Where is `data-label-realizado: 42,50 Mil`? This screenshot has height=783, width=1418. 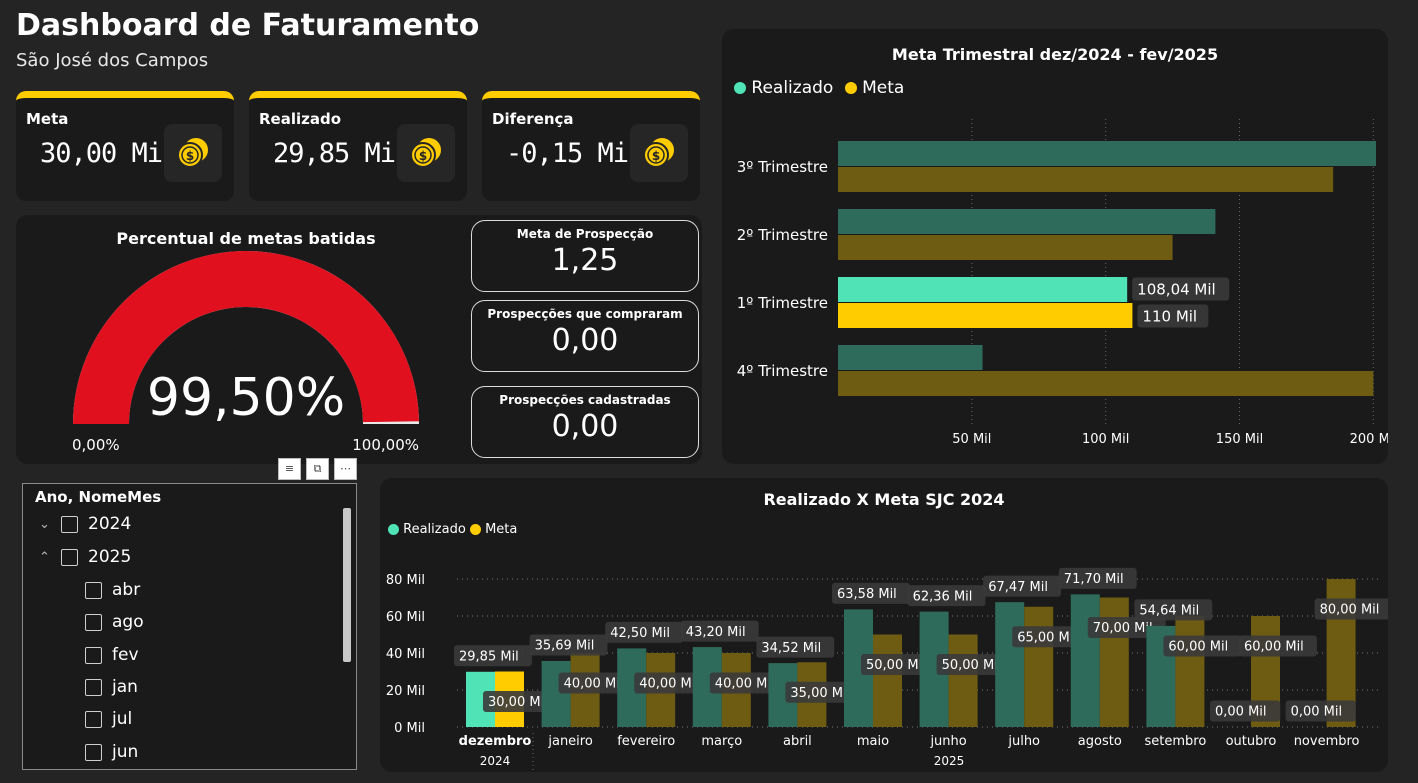
data-label-realizado: 42,50 Mil is located at coordinates (640, 633).